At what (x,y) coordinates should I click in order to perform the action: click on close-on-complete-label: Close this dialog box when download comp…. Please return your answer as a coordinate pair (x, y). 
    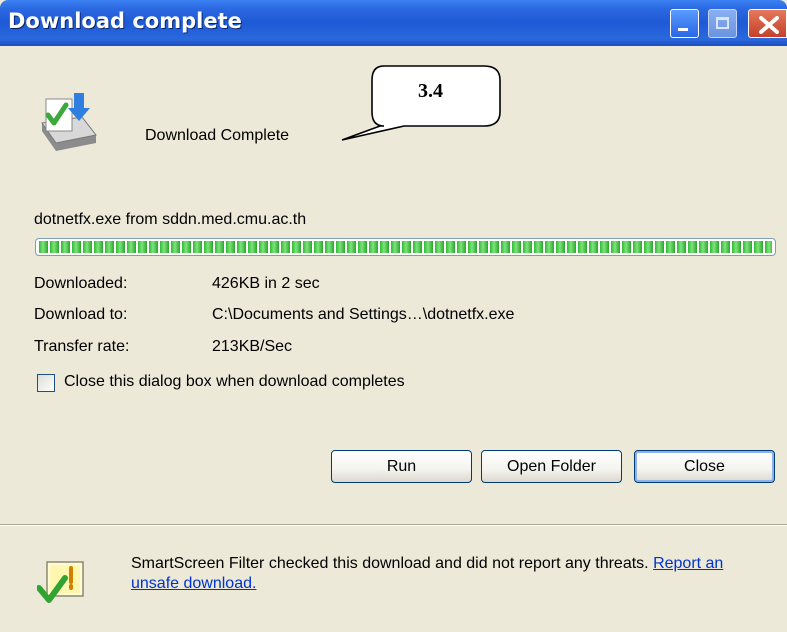
    Looking at the image, I should click on (234, 382).